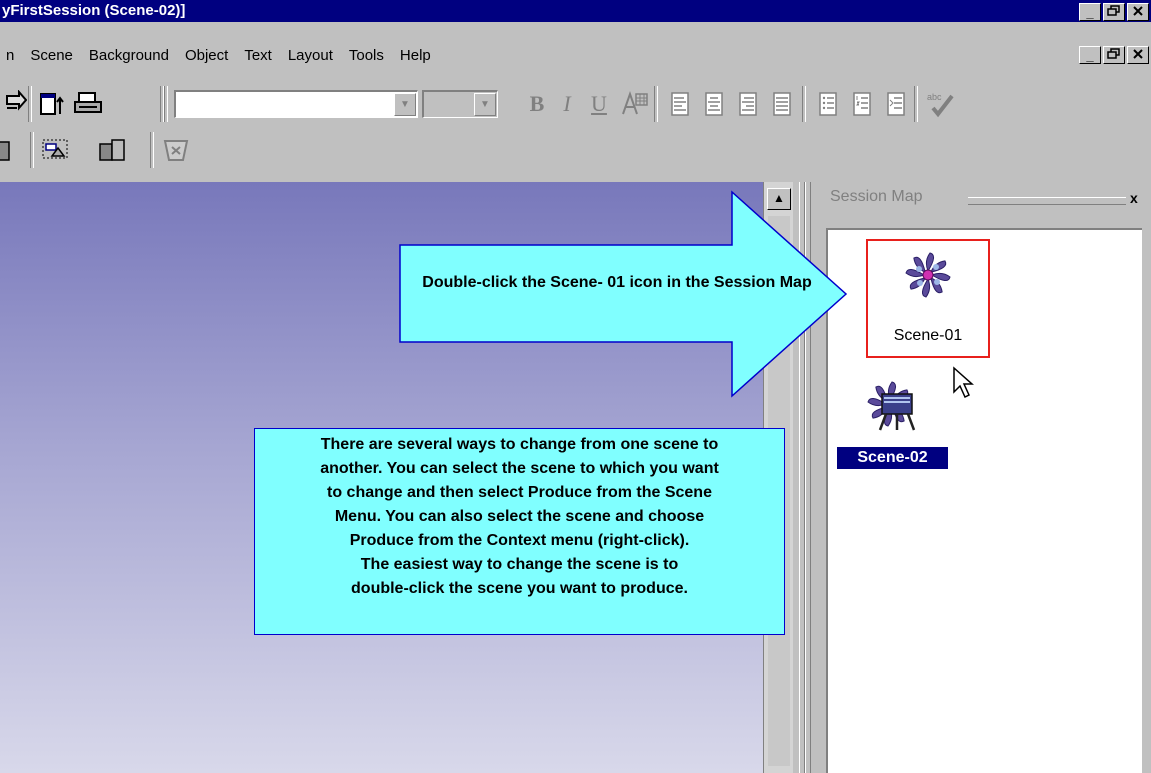 This screenshot has height=773, width=1151. What do you see at coordinates (575, 151) in the screenshot?
I see `object-toolbar` at bounding box center [575, 151].